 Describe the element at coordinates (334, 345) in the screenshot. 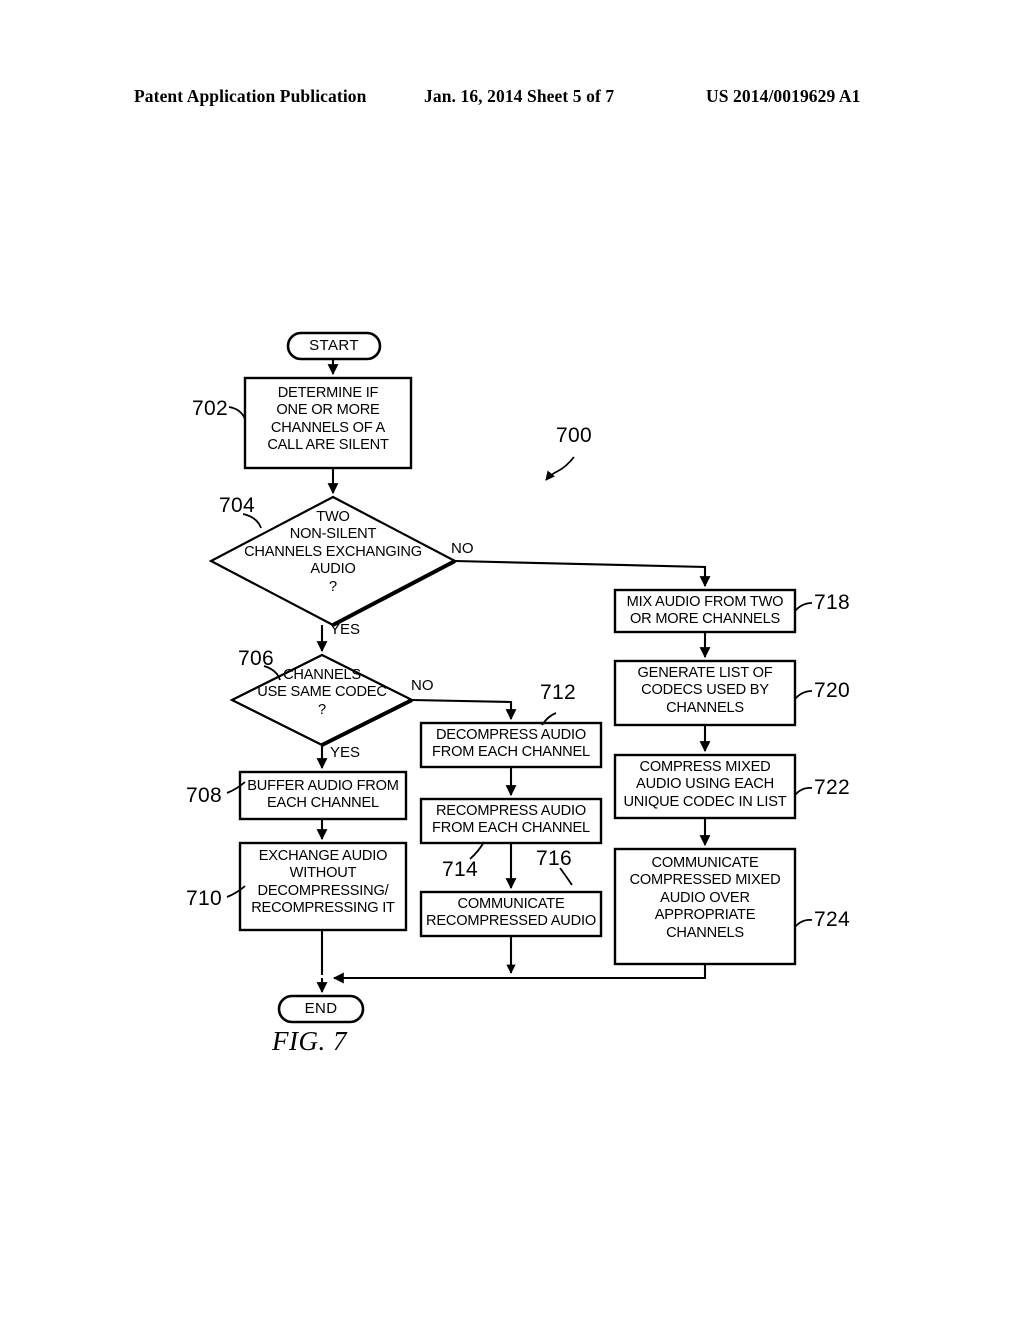

I see `start-terminator-label: START` at that location.